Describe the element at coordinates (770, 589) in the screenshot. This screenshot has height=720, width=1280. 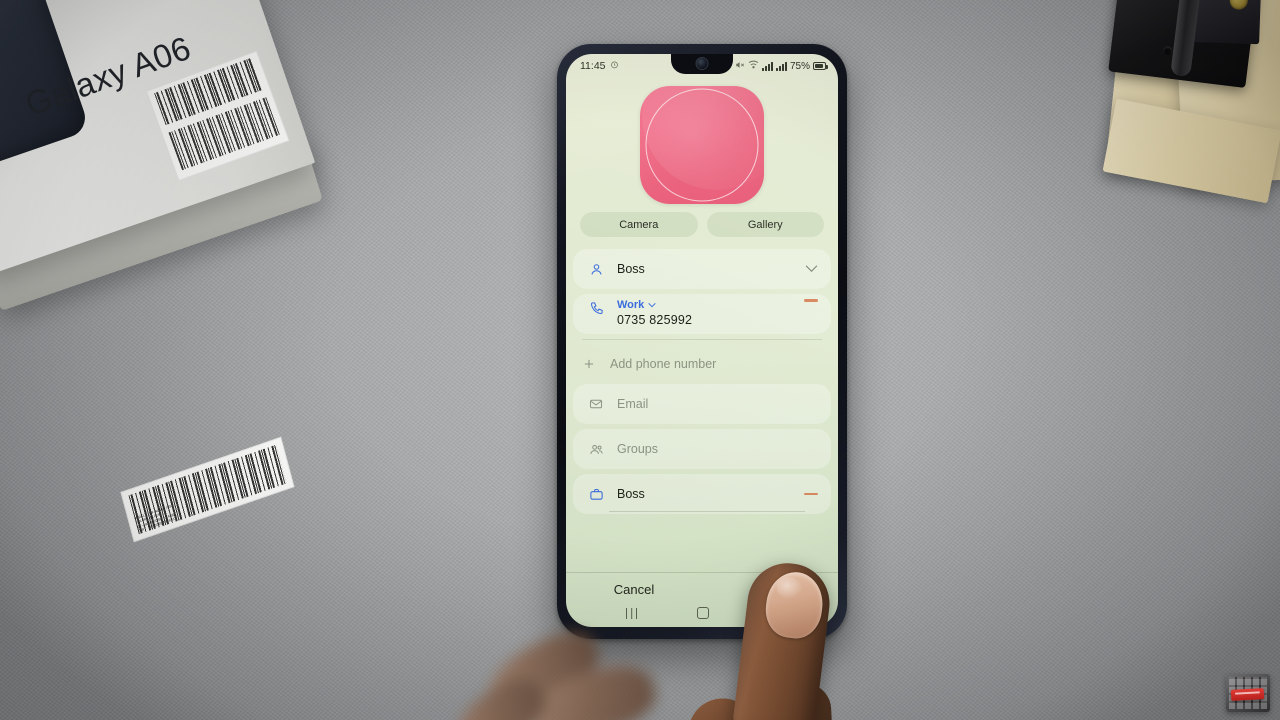
I see `save-button: Save` at that location.